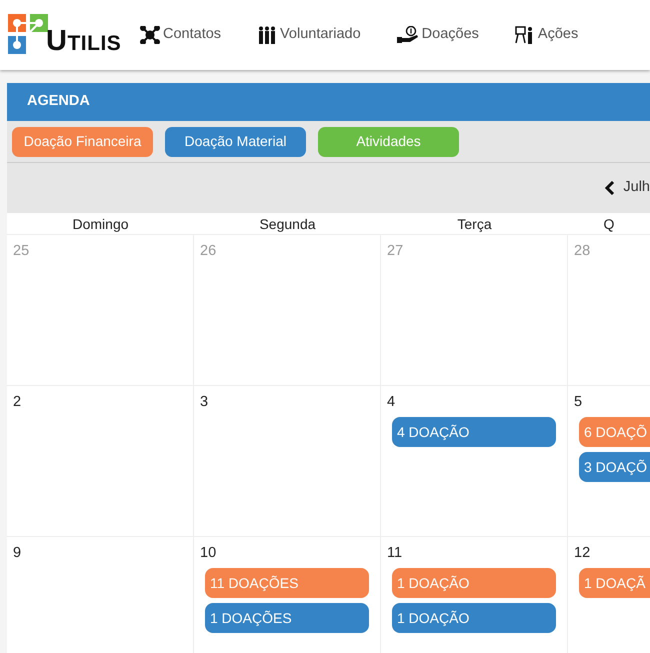 Image resolution: width=650 pixels, height=653 pixels. Describe the element at coordinates (394, 553) in the screenshot. I see `day-number: 11` at that location.